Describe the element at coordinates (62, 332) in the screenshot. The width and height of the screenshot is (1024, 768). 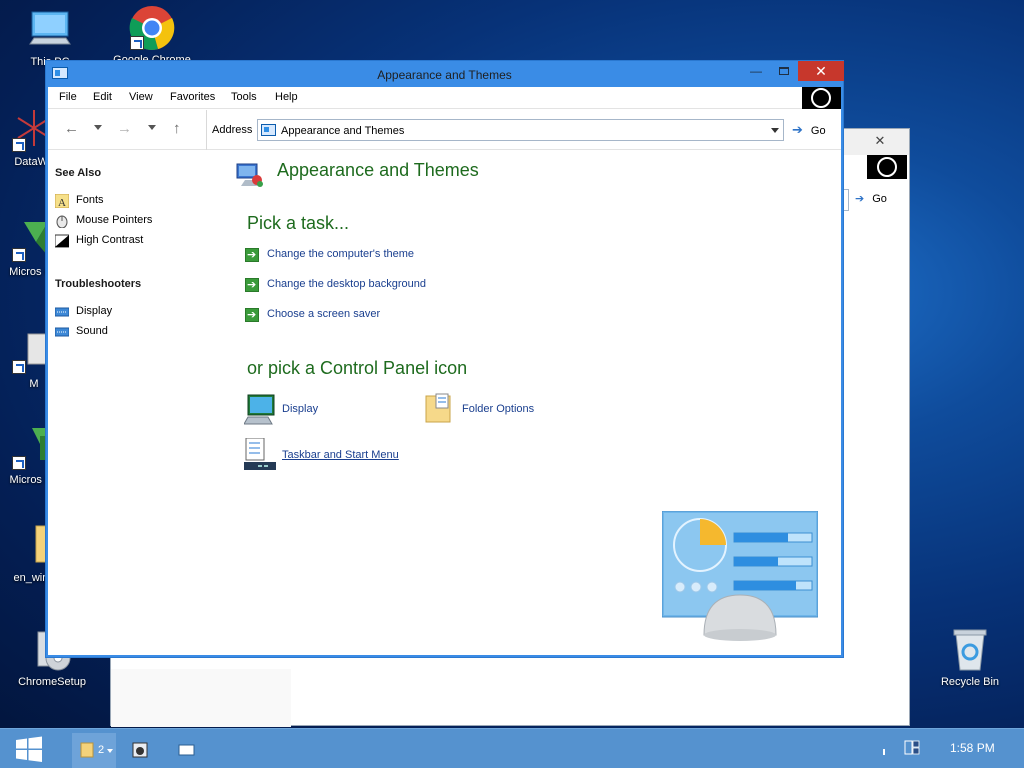
I see `sound-troubleshooter-icon` at that location.